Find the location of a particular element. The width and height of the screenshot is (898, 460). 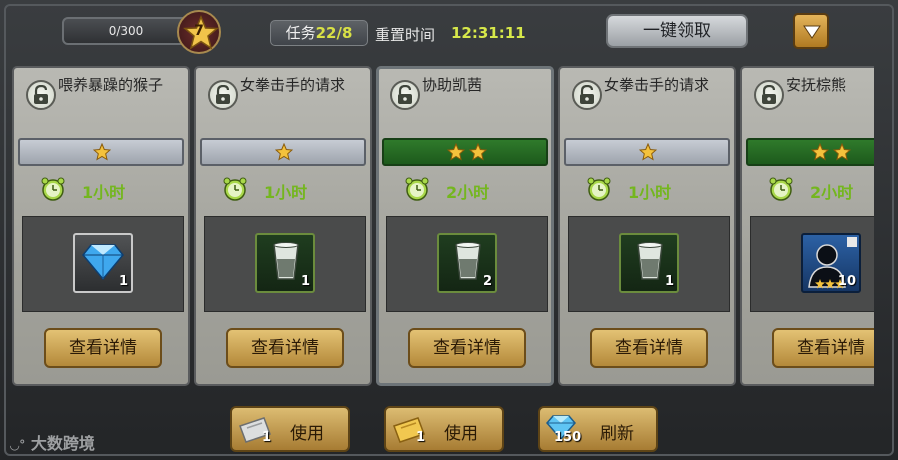

quest-card-header: 安抚棕熊 is located at coordinates (808, 100).